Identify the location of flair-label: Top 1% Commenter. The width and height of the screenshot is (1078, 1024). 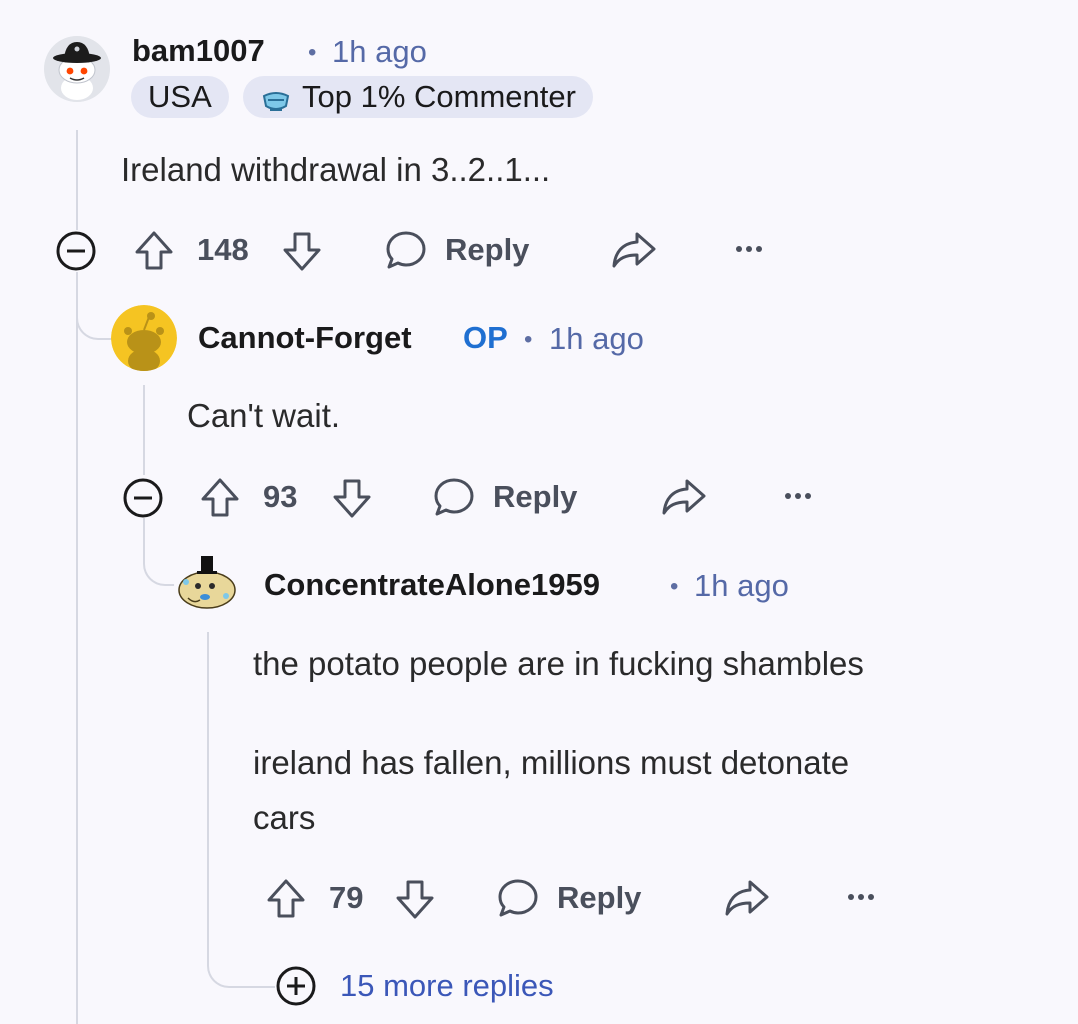
(439, 96).